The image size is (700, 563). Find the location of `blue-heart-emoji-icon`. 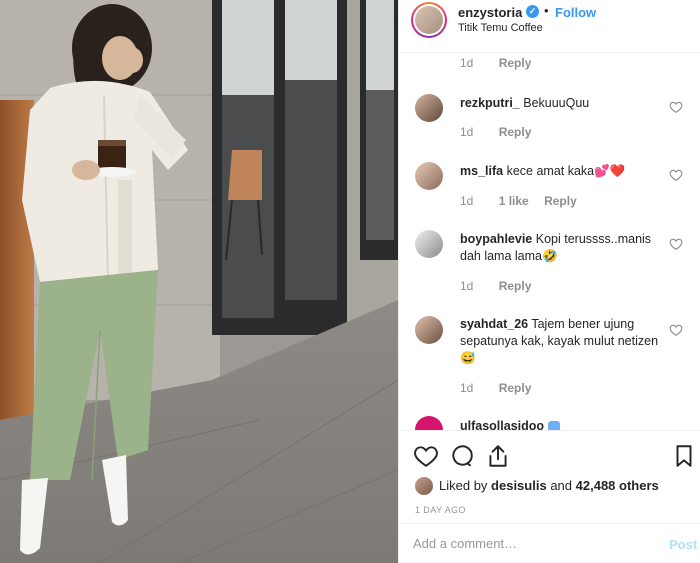

blue-heart-emoji-icon is located at coordinates (553, 425).